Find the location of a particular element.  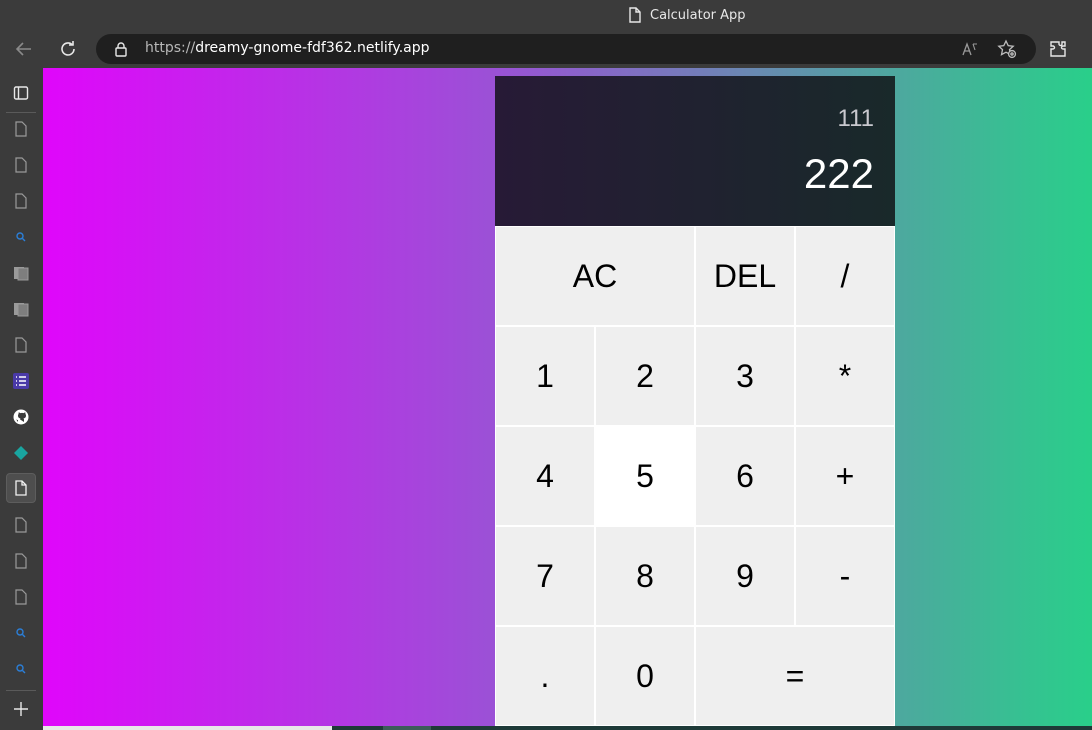

url-text: https://dreamy-gnome-fdf362.netlify.app is located at coordinates (287, 48).